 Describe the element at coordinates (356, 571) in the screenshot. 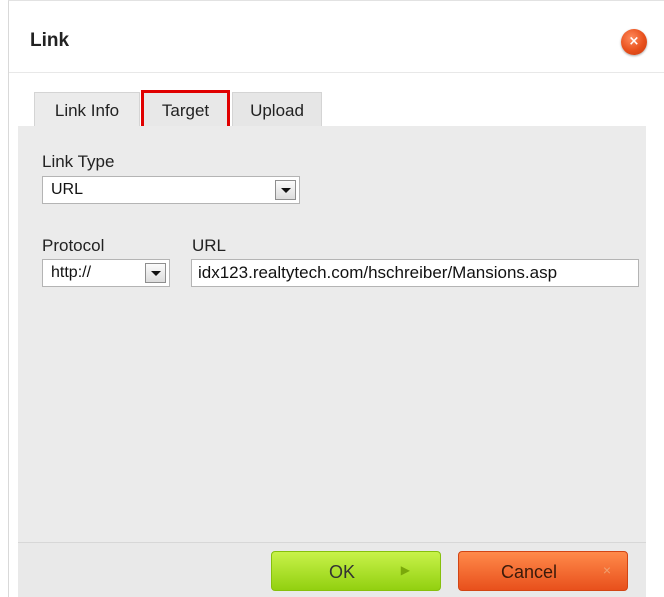

I see `ok-button: OK ▶` at that location.